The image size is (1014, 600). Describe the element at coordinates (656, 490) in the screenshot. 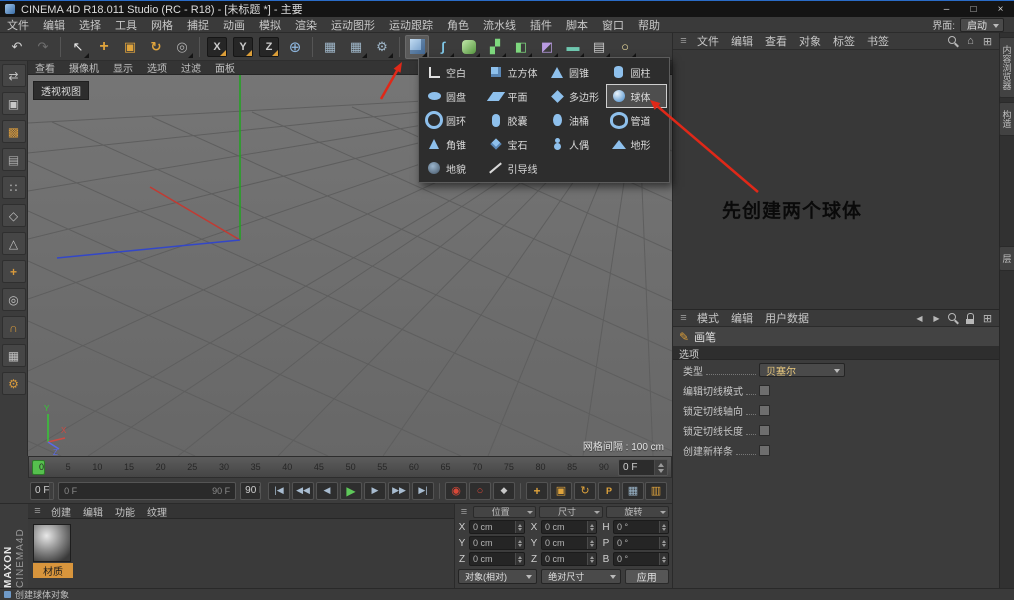

I see `timeline-settings-button: ▥` at that location.